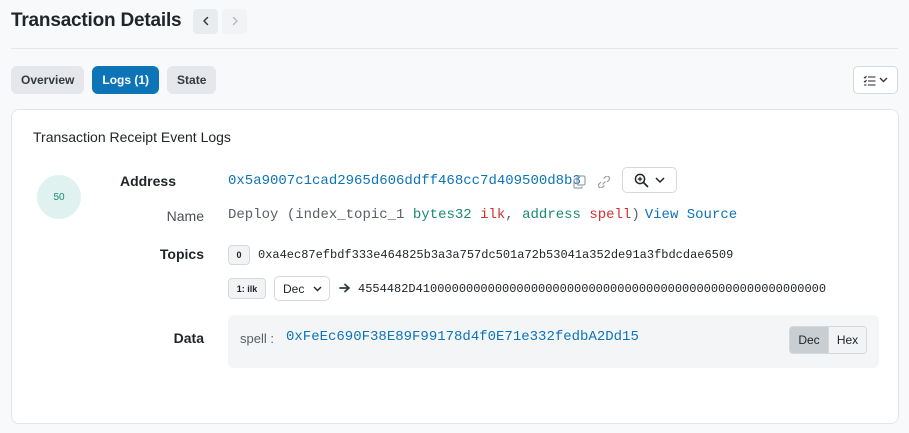 The height and width of the screenshot is (433, 909). I want to click on view-options-dropdown, so click(875, 80).